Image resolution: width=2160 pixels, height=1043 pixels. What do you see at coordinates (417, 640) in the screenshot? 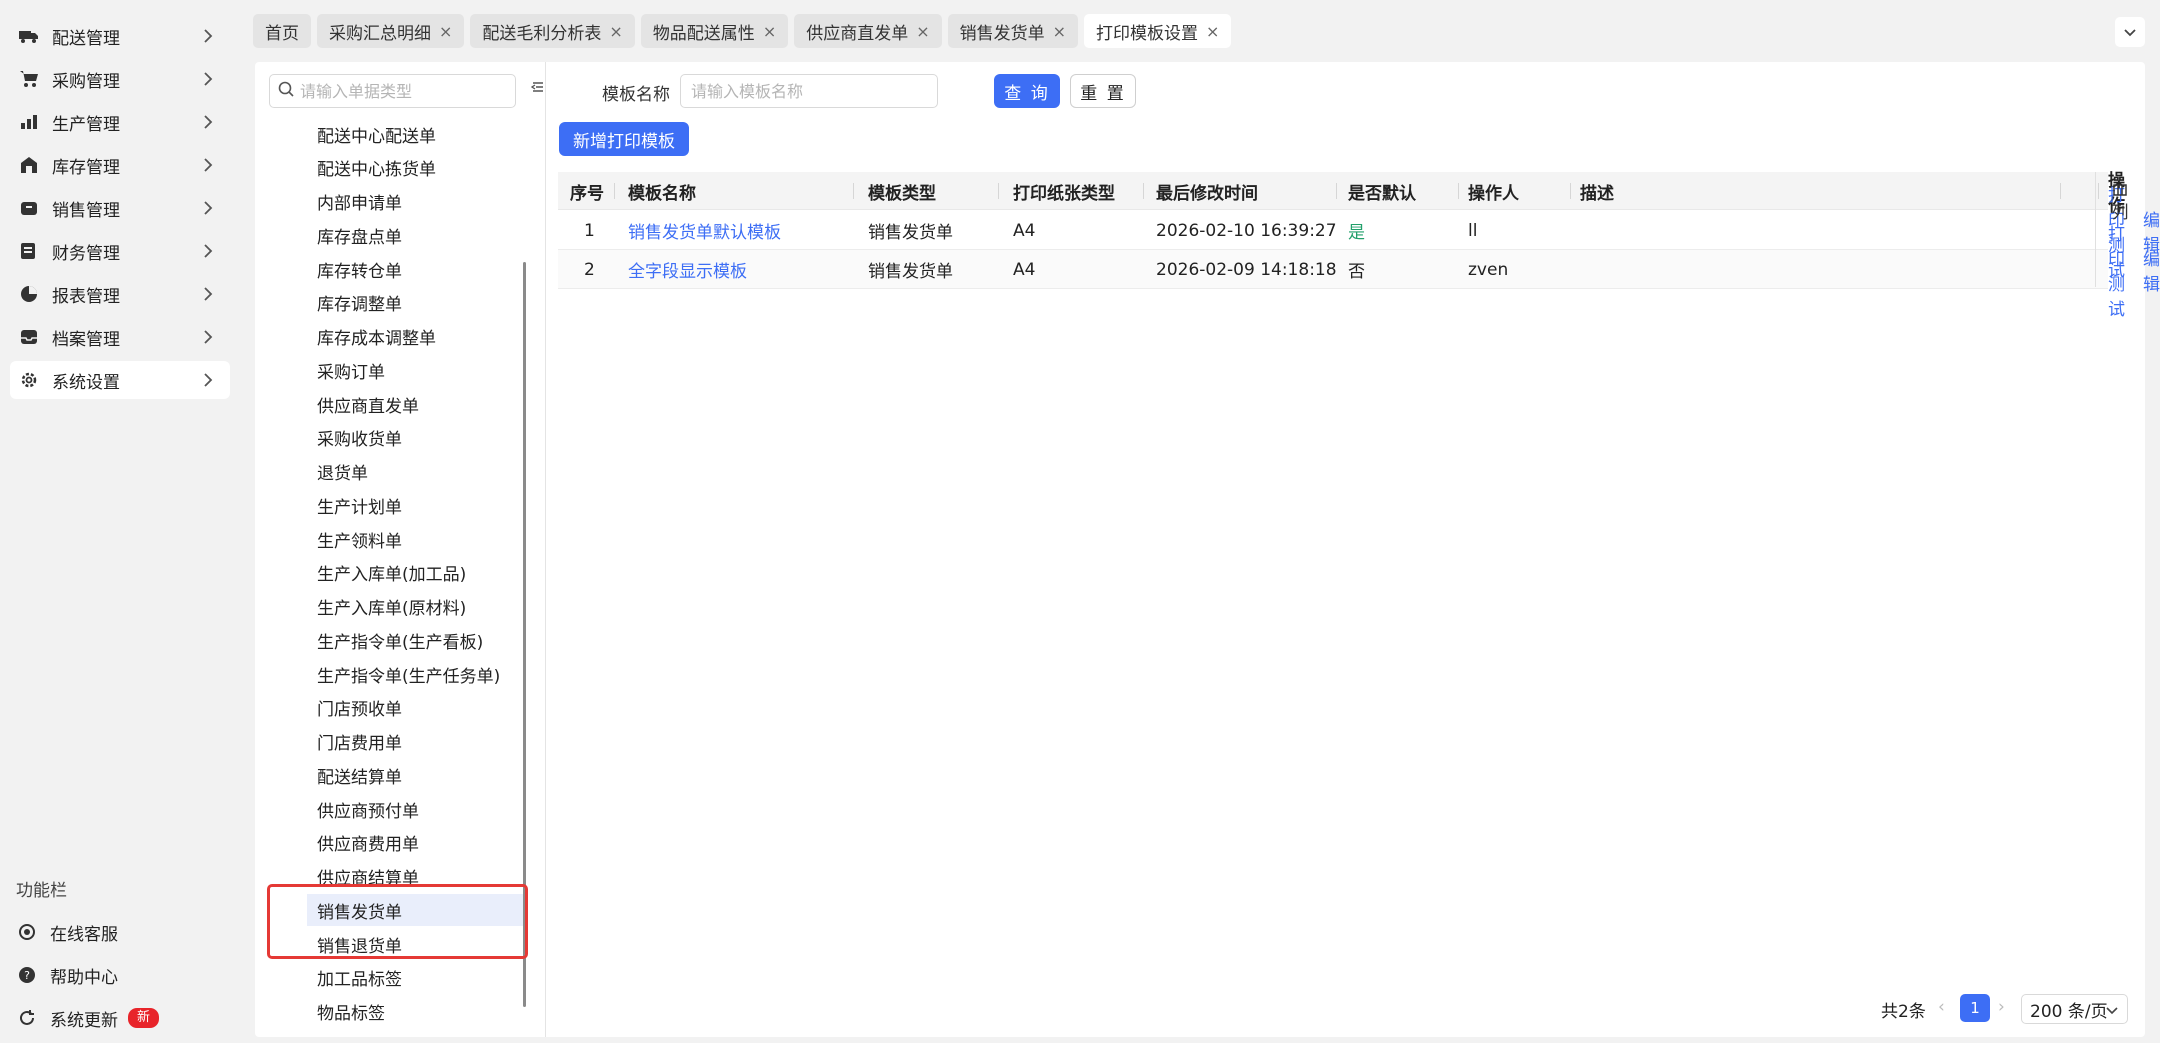
I see `tree-item: 生产指令单(生产看板)` at bounding box center [417, 640].